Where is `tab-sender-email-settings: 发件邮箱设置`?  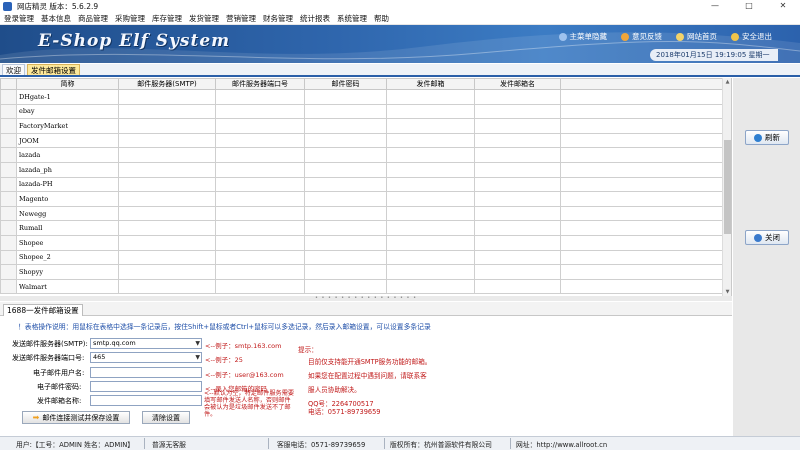 tab-sender-email-settings: 发件邮箱设置 is located at coordinates (53, 69).